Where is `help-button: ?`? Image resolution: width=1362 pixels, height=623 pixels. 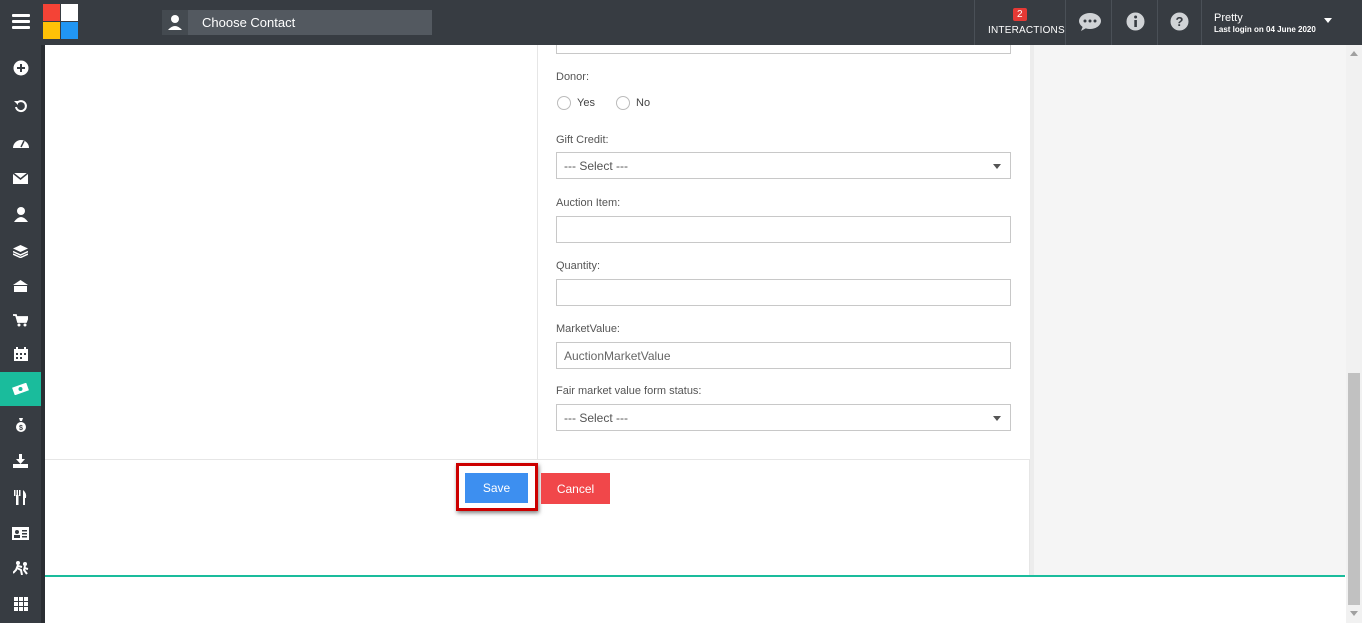
help-button: ? is located at coordinates (1179, 22).